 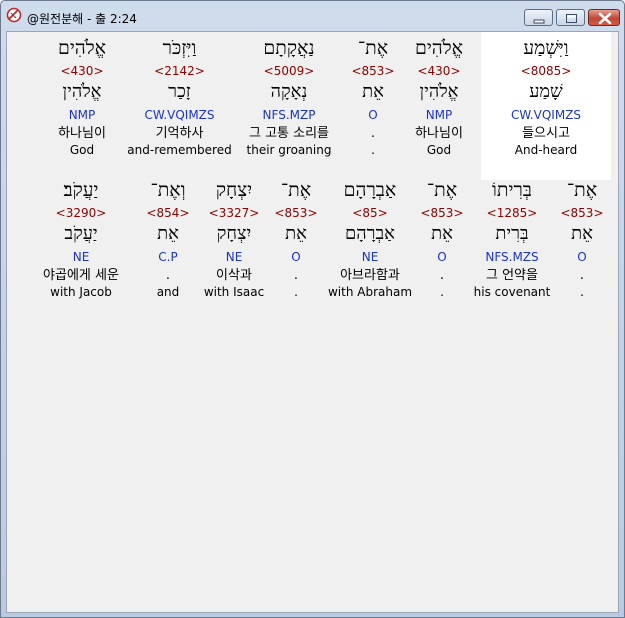 I want to click on english-gloss: and, so click(x=168, y=292).